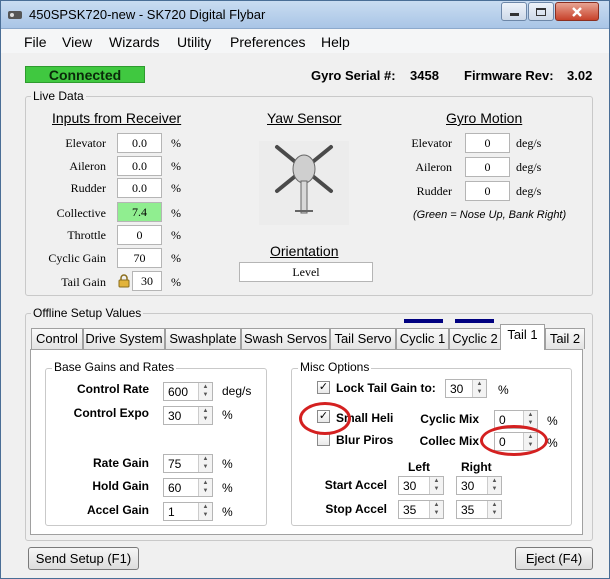 Image resolution: width=610 pixels, height=579 pixels. I want to click on left-column-label: Left, so click(419, 467).